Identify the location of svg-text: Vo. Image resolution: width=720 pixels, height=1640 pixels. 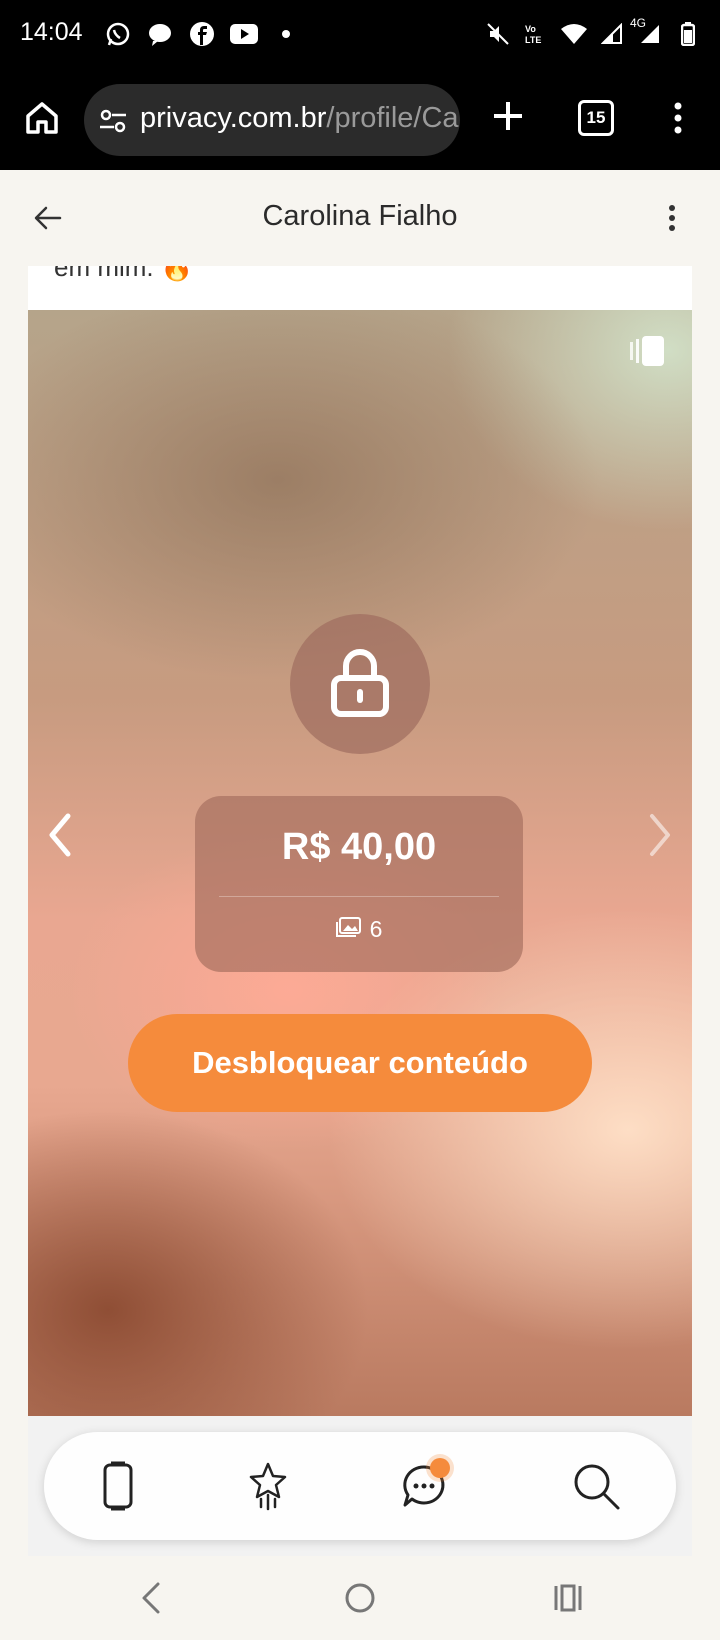
(530, 29).